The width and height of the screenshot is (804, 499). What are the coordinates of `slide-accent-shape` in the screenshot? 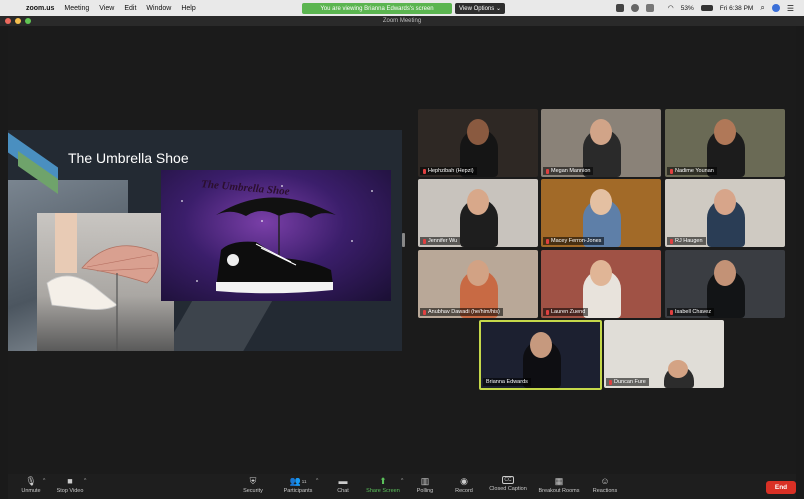 It's located at (218, 325).